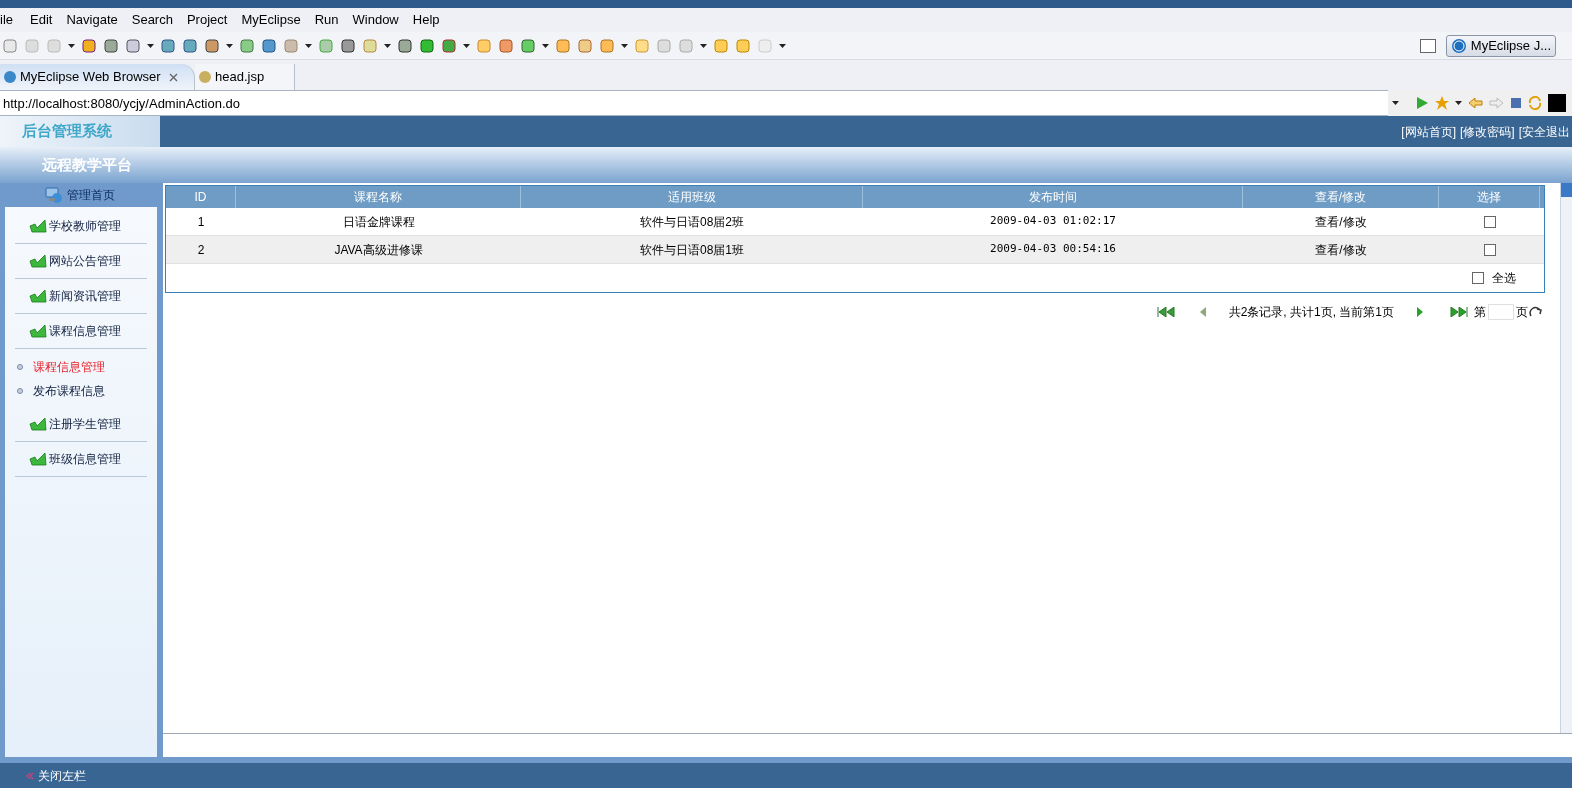 The image size is (1572, 788). I want to click on table-cell-text: 2009-04-03 01:02:17, so click(1053, 221).